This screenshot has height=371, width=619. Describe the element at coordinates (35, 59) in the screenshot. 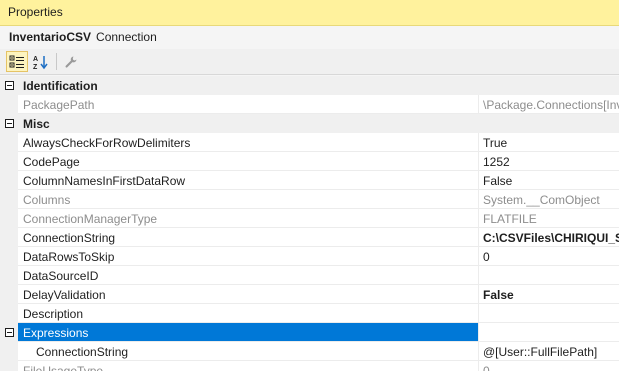

I see `svg-text: A` at that location.